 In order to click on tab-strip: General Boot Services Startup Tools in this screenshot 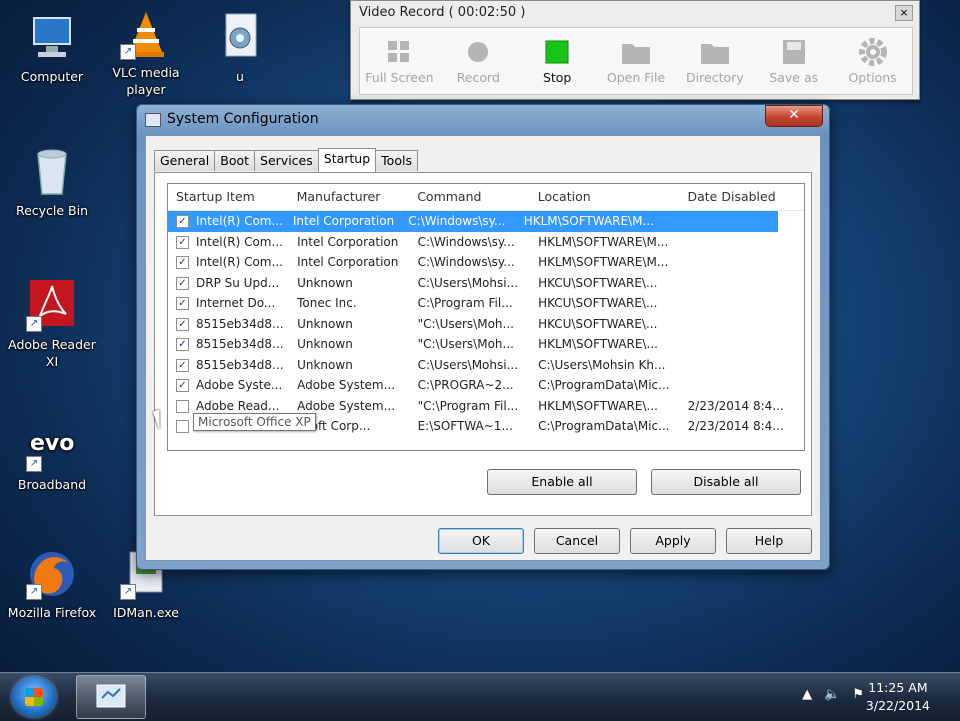, I will do `click(286, 160)`.